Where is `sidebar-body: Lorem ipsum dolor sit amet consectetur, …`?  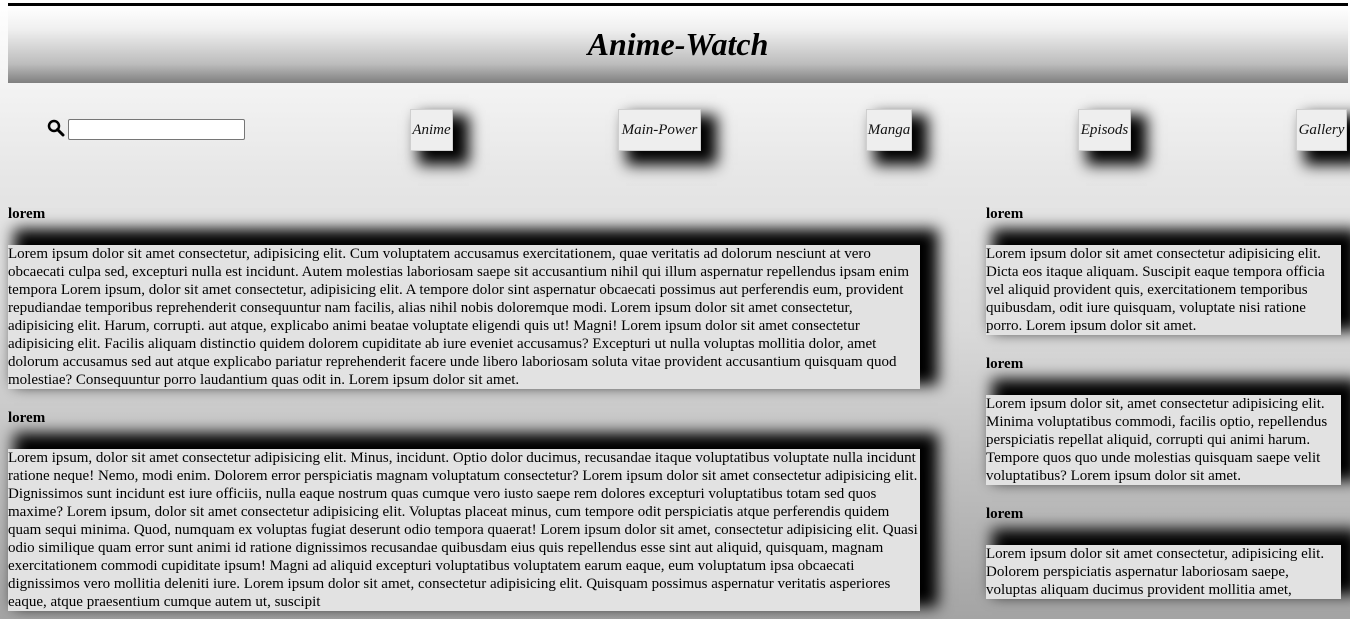
sidebar-body: Lorem ipsum dolor sit amet consectetur, … is located at coordinates (1163, 572).